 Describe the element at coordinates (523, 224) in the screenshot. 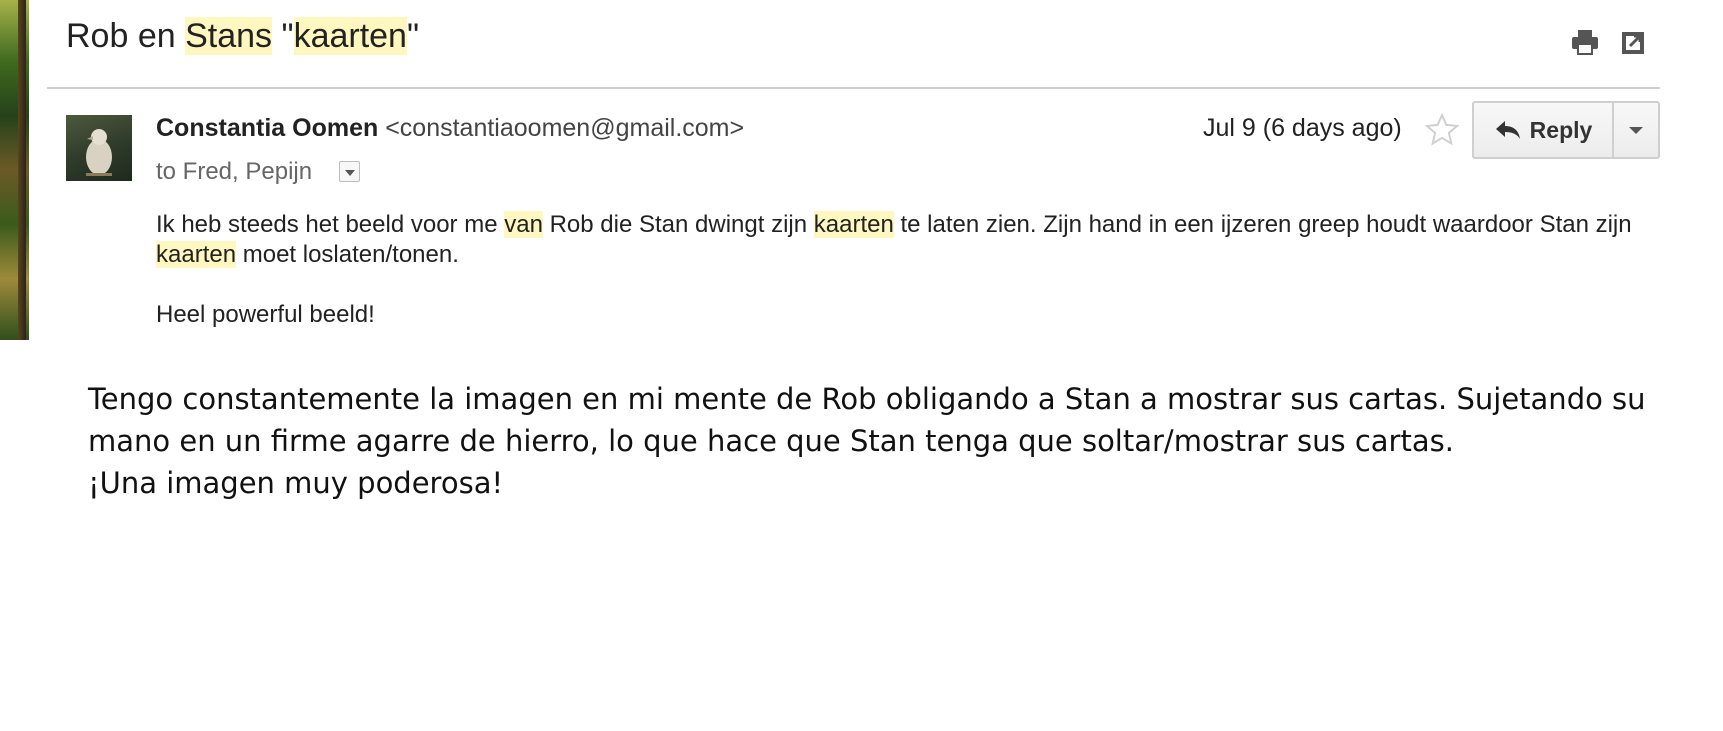

I see `body-highlight-van: van` at that location.